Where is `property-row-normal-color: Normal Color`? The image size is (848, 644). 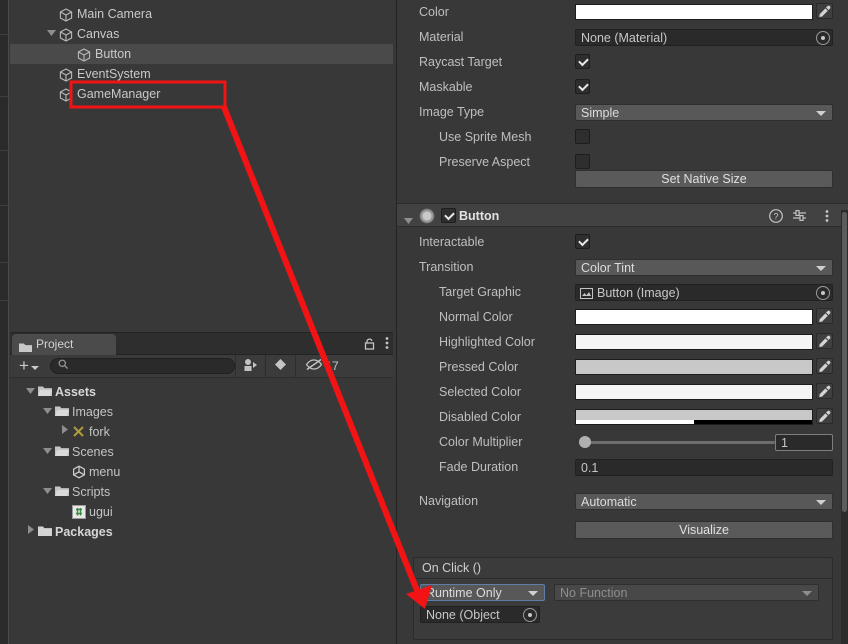 property-row-normal-color: Normal Color is located at coordinates (622, 317).